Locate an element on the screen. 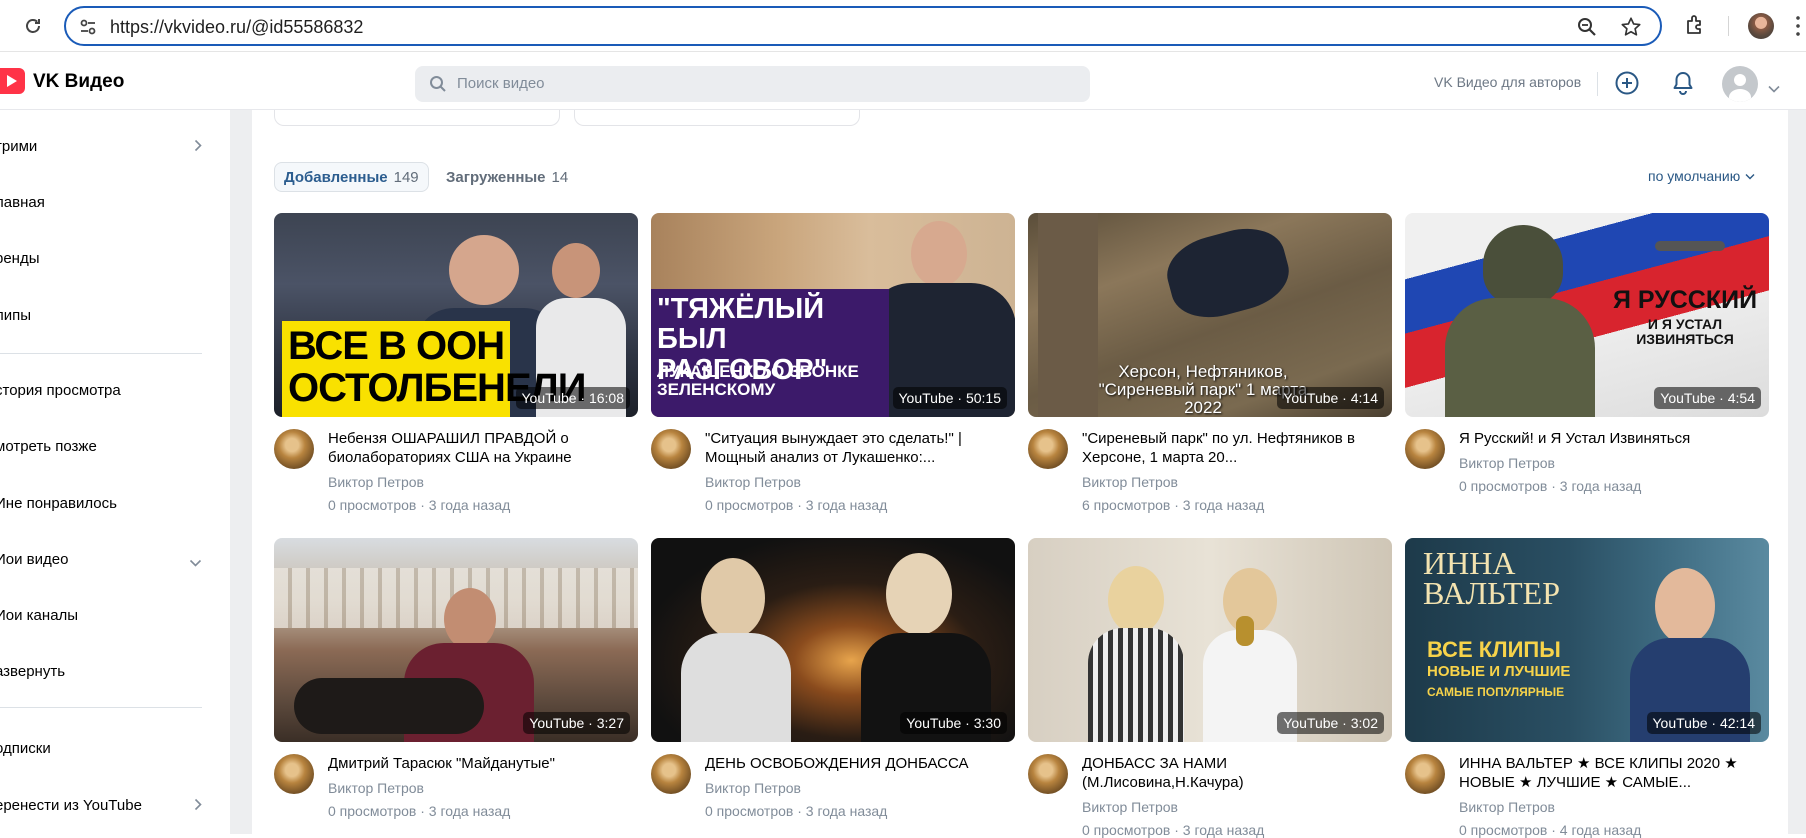 Image resolution: width=1806 pixels, height=838 pixels. video-duration: YouTube · 50:15 is located at coordinates (949, 398).